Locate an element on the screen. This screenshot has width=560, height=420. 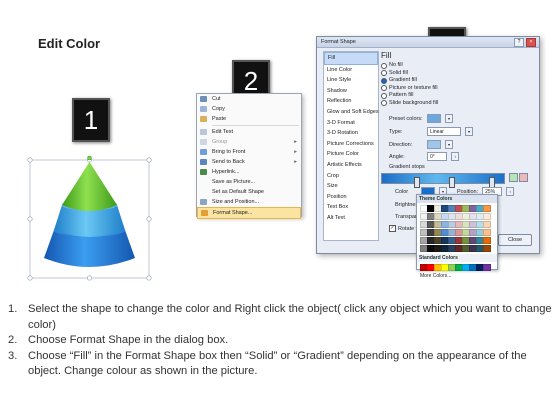
step-badge-1: 1 is located at coordinates (91, 120).